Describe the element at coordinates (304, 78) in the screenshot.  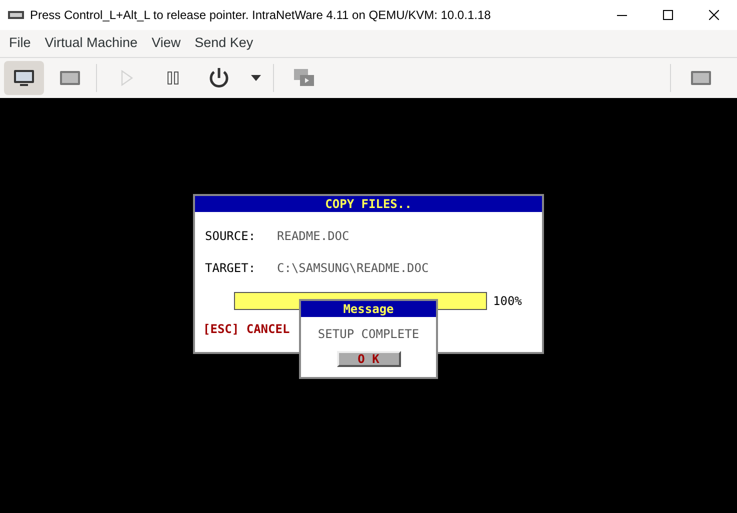
I see `snapshots-icon` at that location.